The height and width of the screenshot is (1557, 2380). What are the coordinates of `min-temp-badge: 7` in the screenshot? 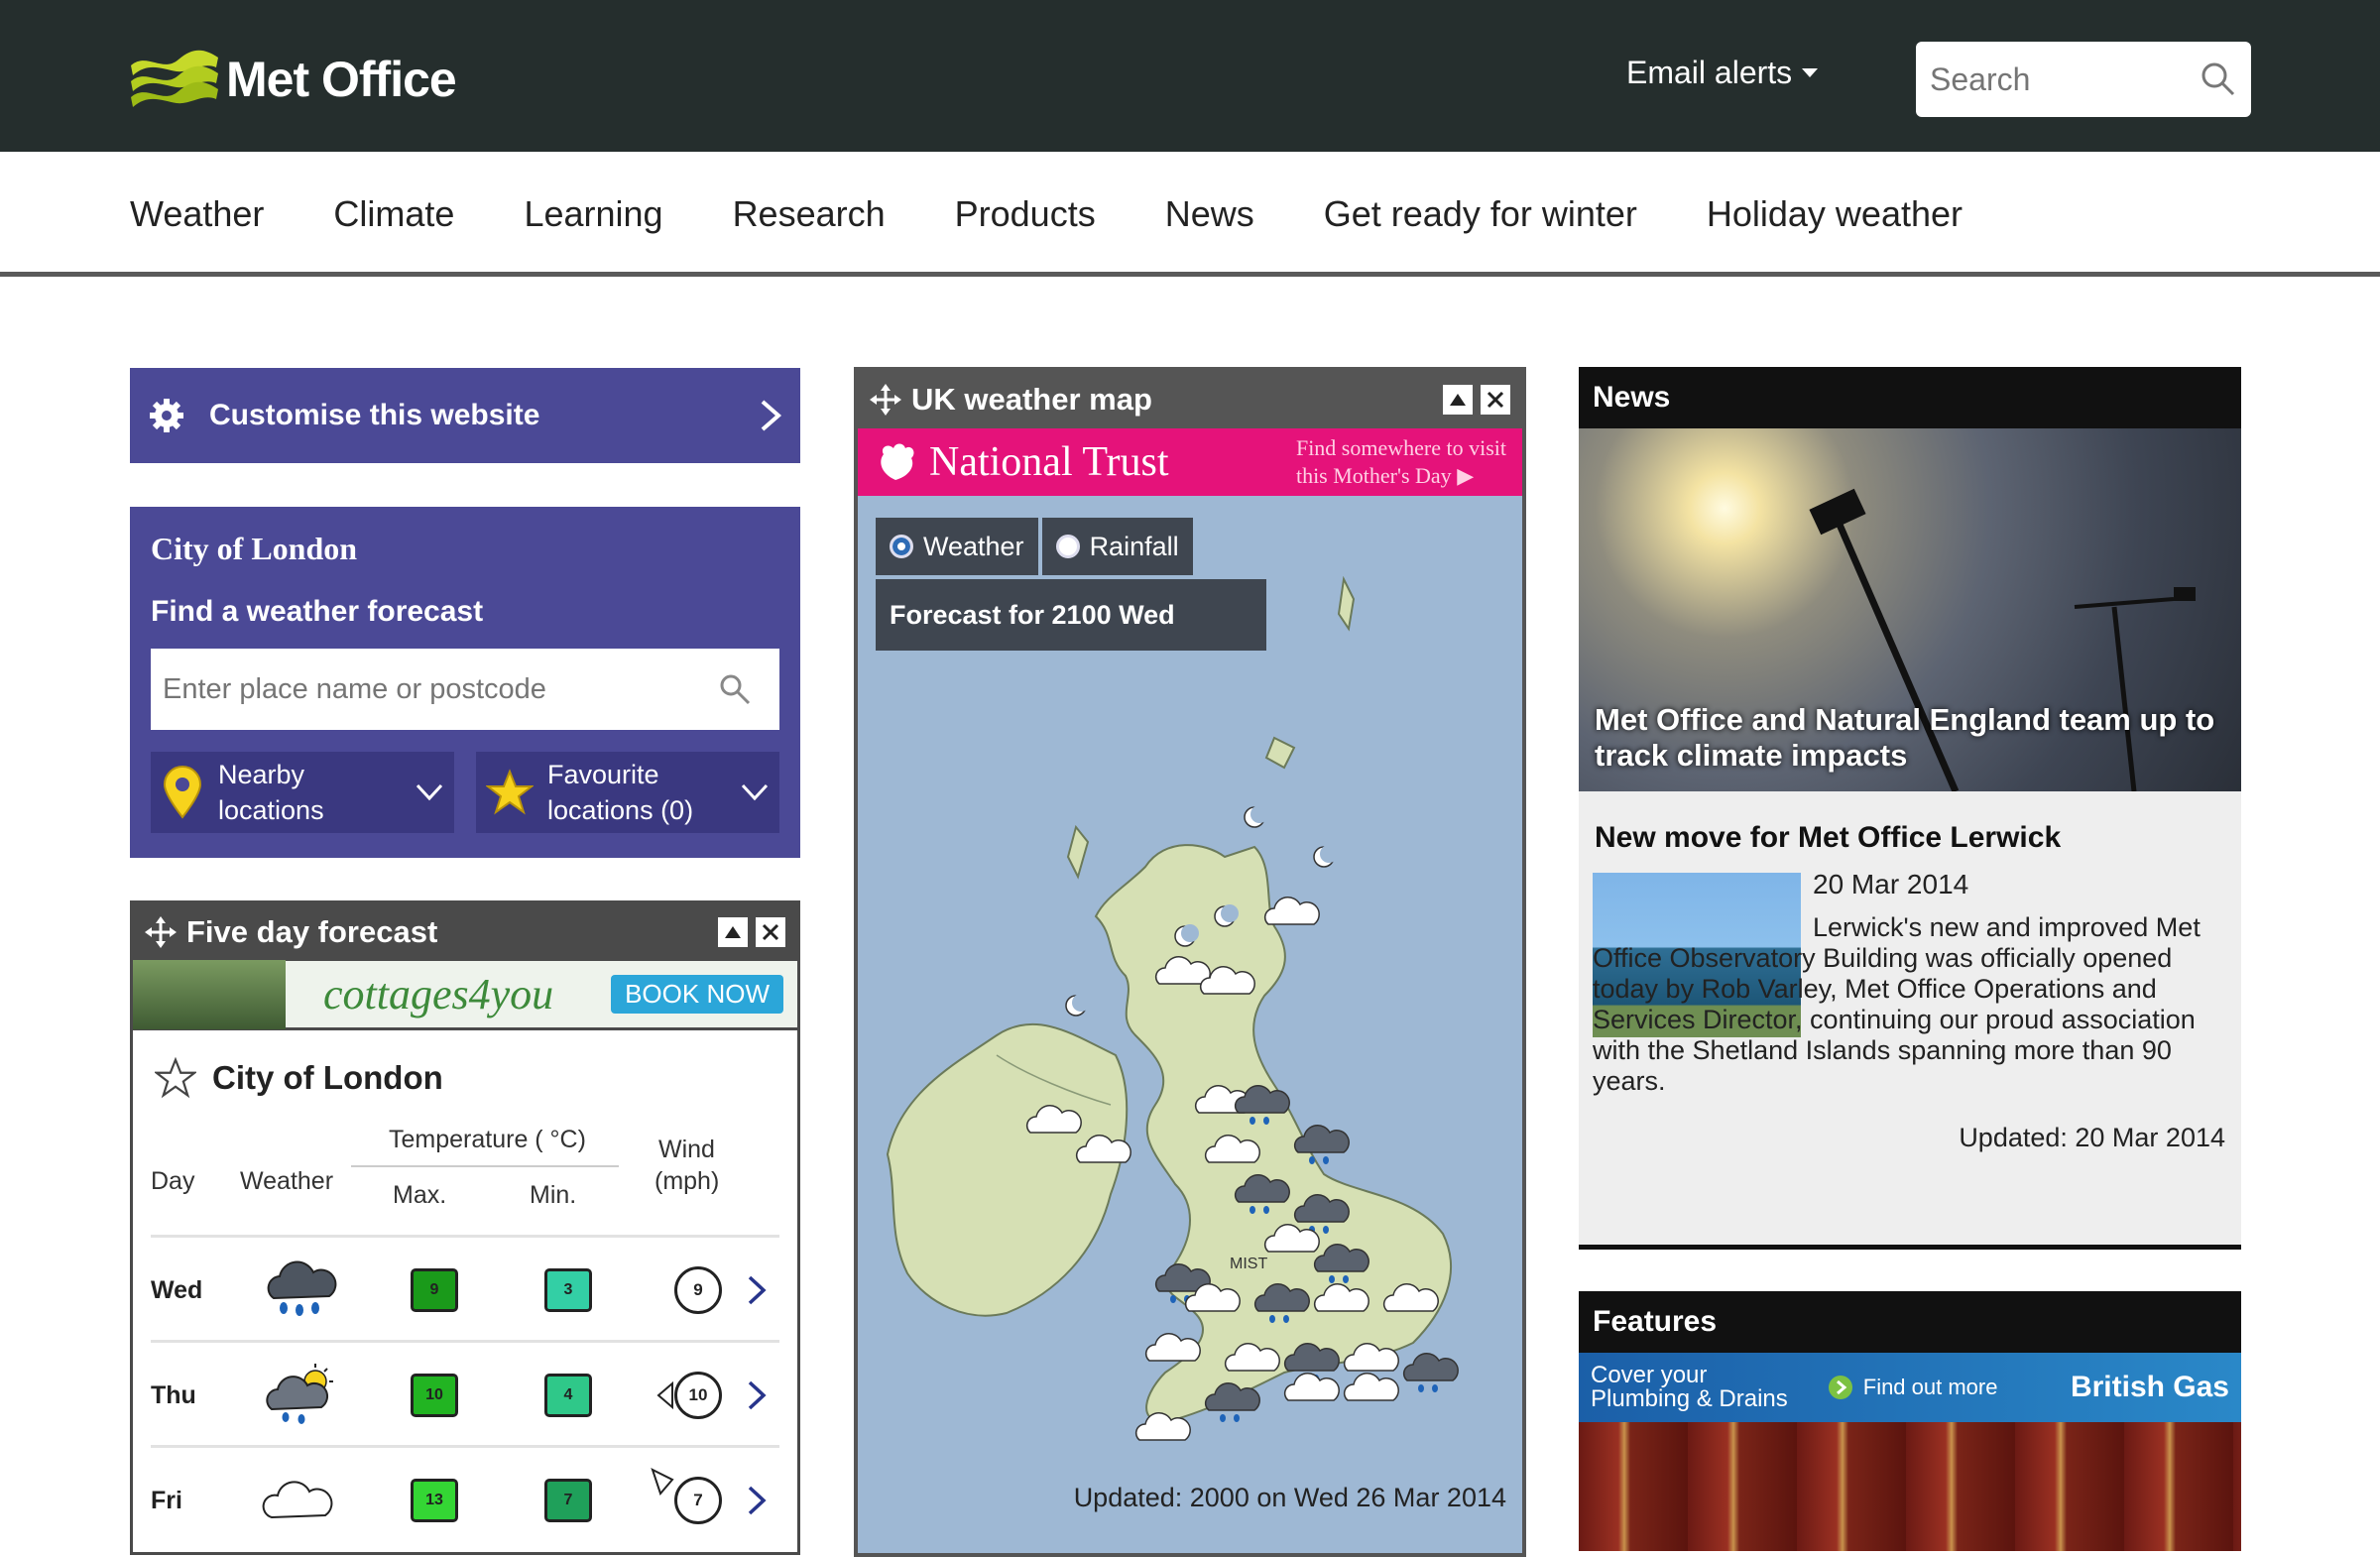 It's located at (568, 1500).